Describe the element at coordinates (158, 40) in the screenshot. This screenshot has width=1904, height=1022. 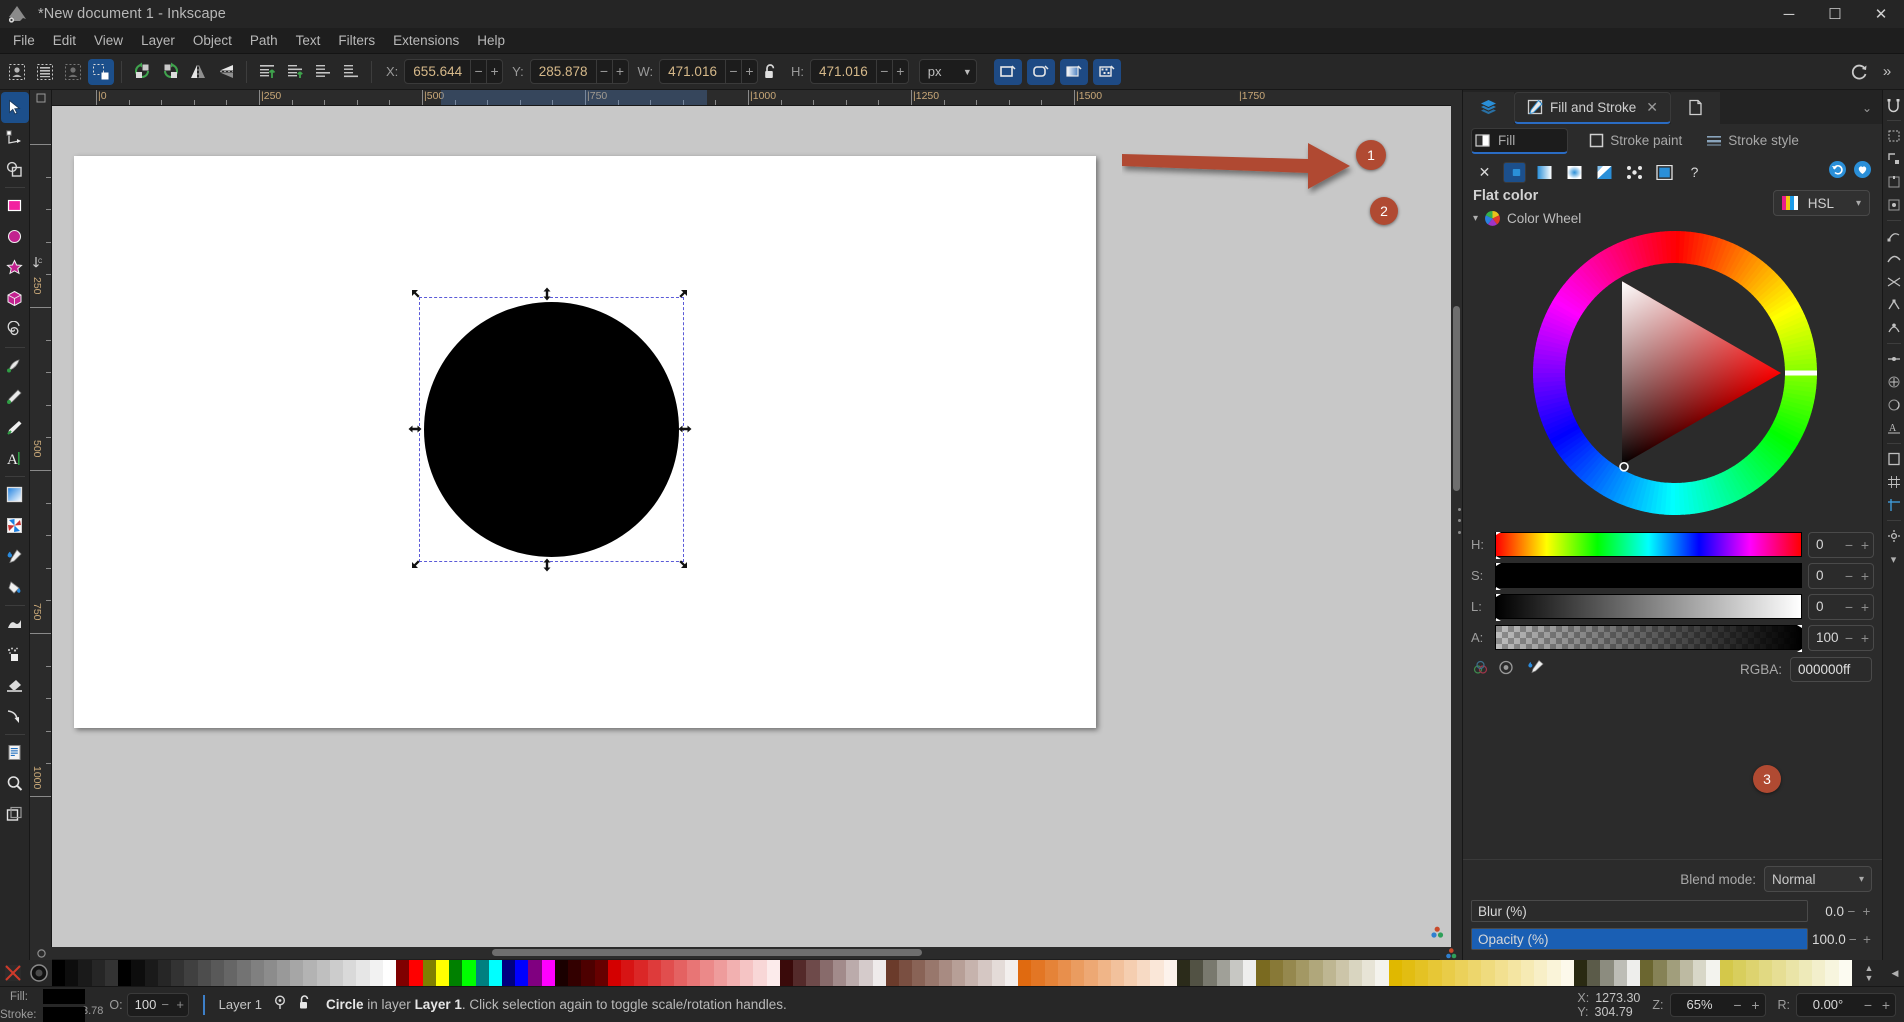
I see `menu-layer: Layer` at that location.